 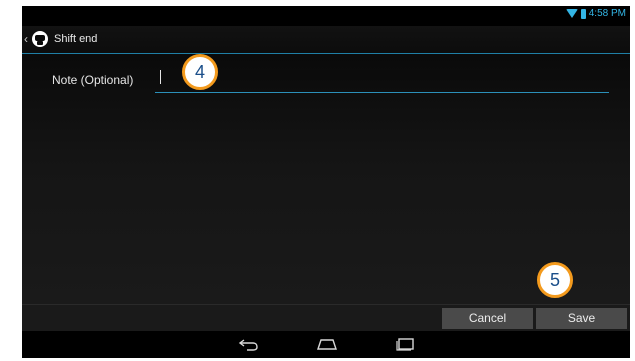 What do you see at coordinates (555, 280) in the screenshot?
I see `callout-step-5: 5` at bounding box center [555, 280].